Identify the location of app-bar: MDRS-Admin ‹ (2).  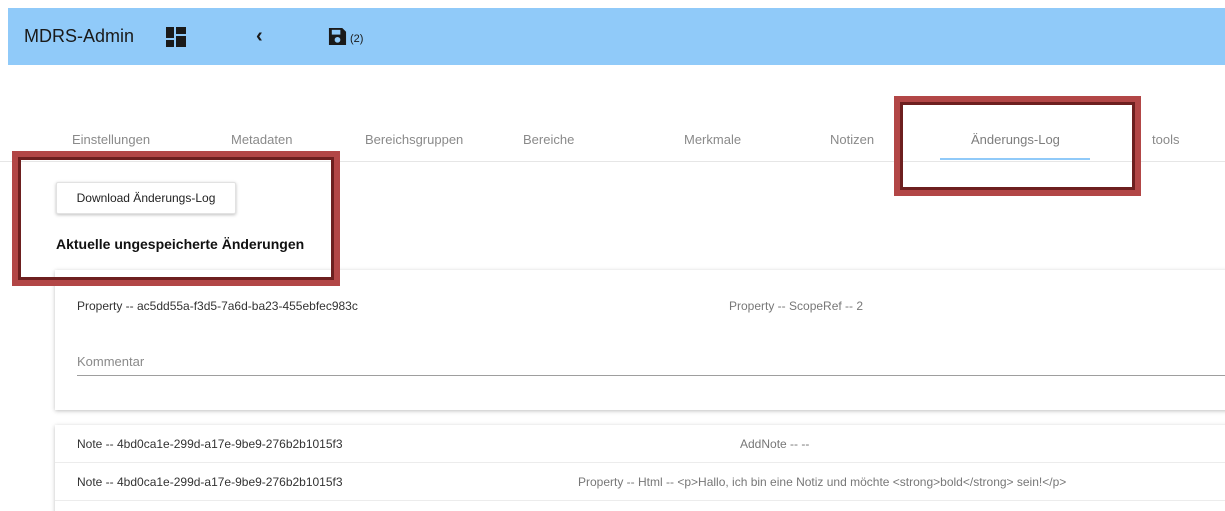
(616, 36).